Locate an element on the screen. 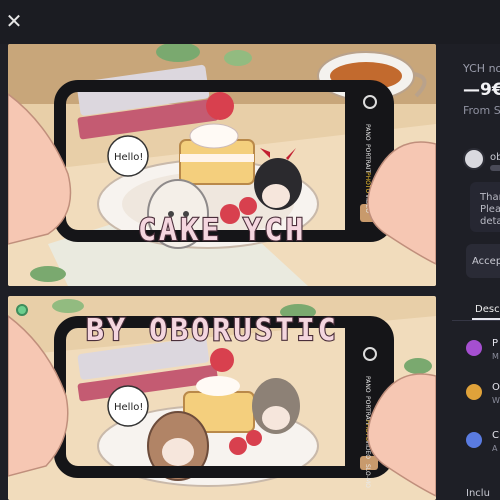 The width and height of the screenshot is (500, 500). feature-title-1: P is located at coordinates (495, 343).